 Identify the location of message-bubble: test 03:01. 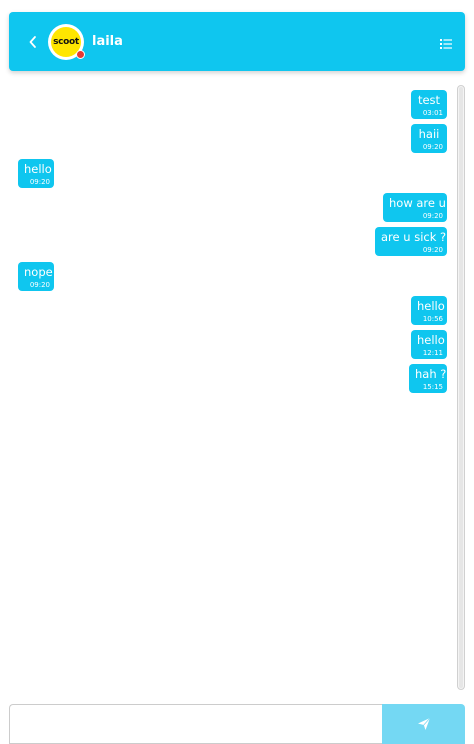
(429, 104).